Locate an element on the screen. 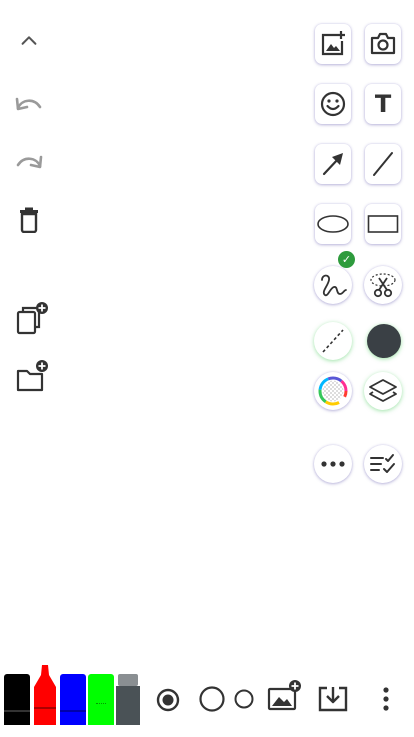  more-vertical-icon is located at coordinates (386, 699).